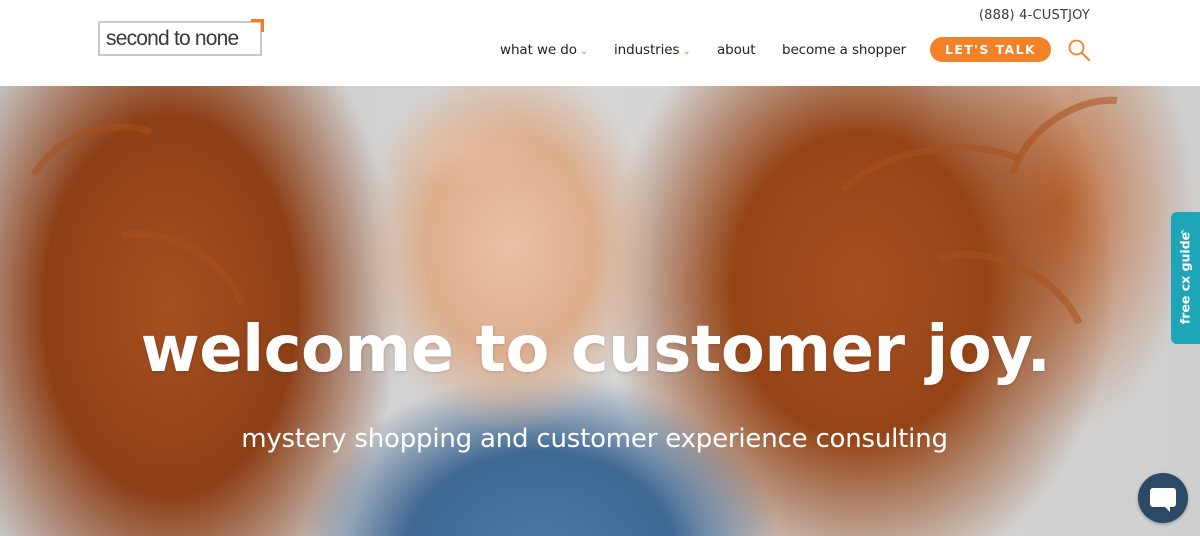 The width and height of the screenshot is (1200, 536). I want to click on nav-item-label: what we do, so click(538, 50).